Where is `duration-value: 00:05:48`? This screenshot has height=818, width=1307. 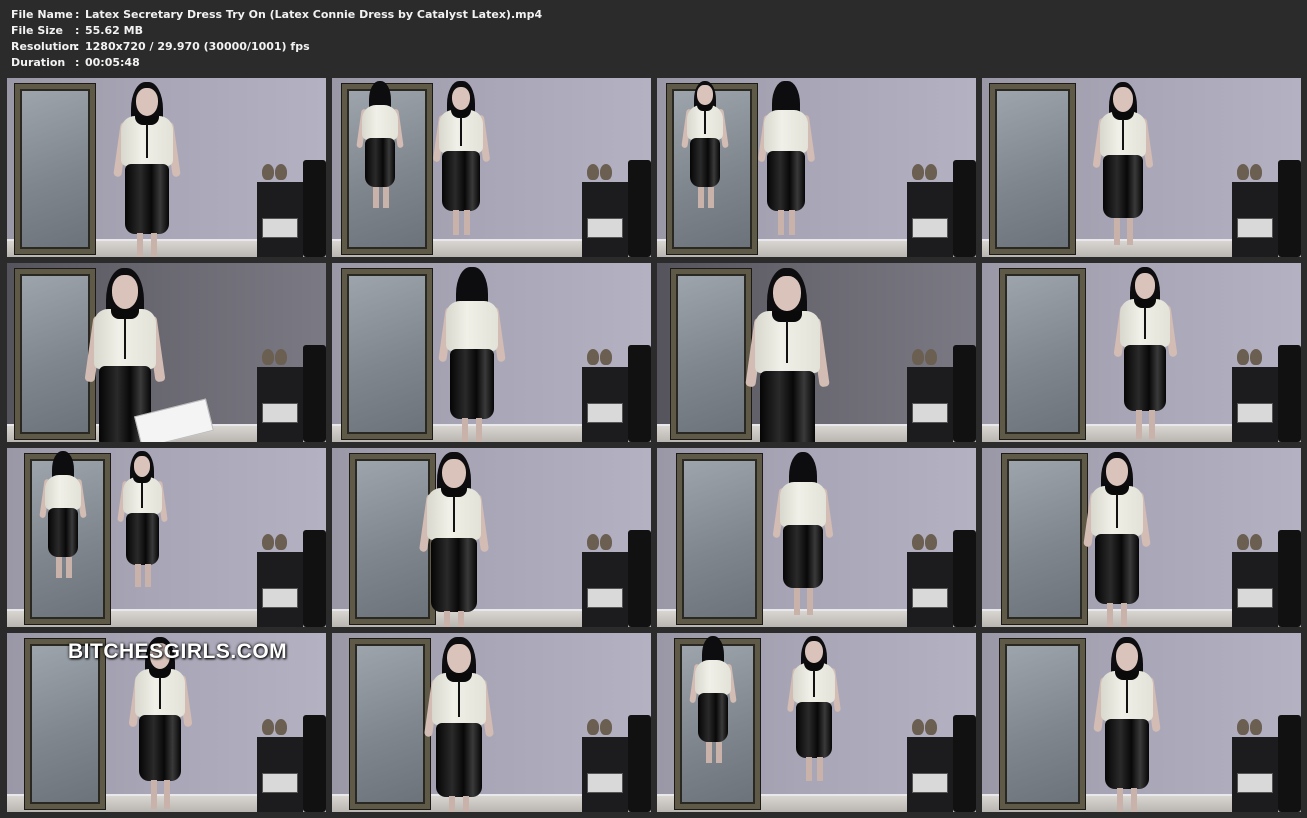 duration-value: 00:05:48 is located at coordinates (112, 62).